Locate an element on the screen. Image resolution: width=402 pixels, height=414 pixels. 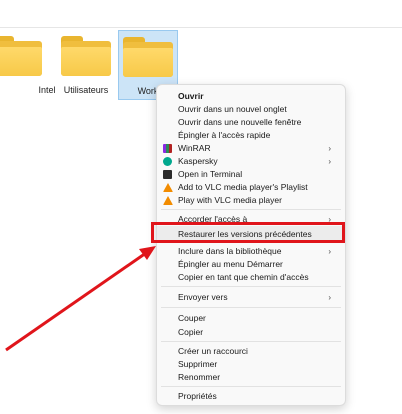
annotation-arrow-icon is located at coordinates (80, 299).